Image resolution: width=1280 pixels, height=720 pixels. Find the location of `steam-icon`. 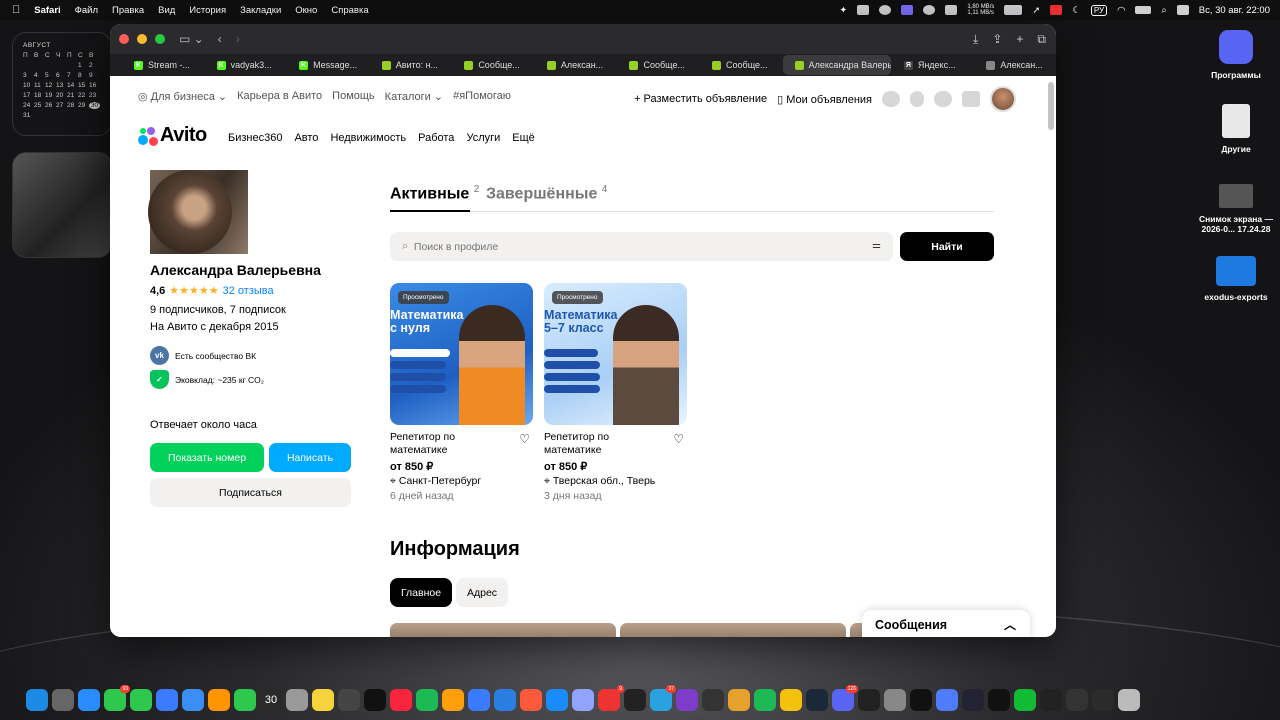

steam-icon is located at coordinates (817, 700).